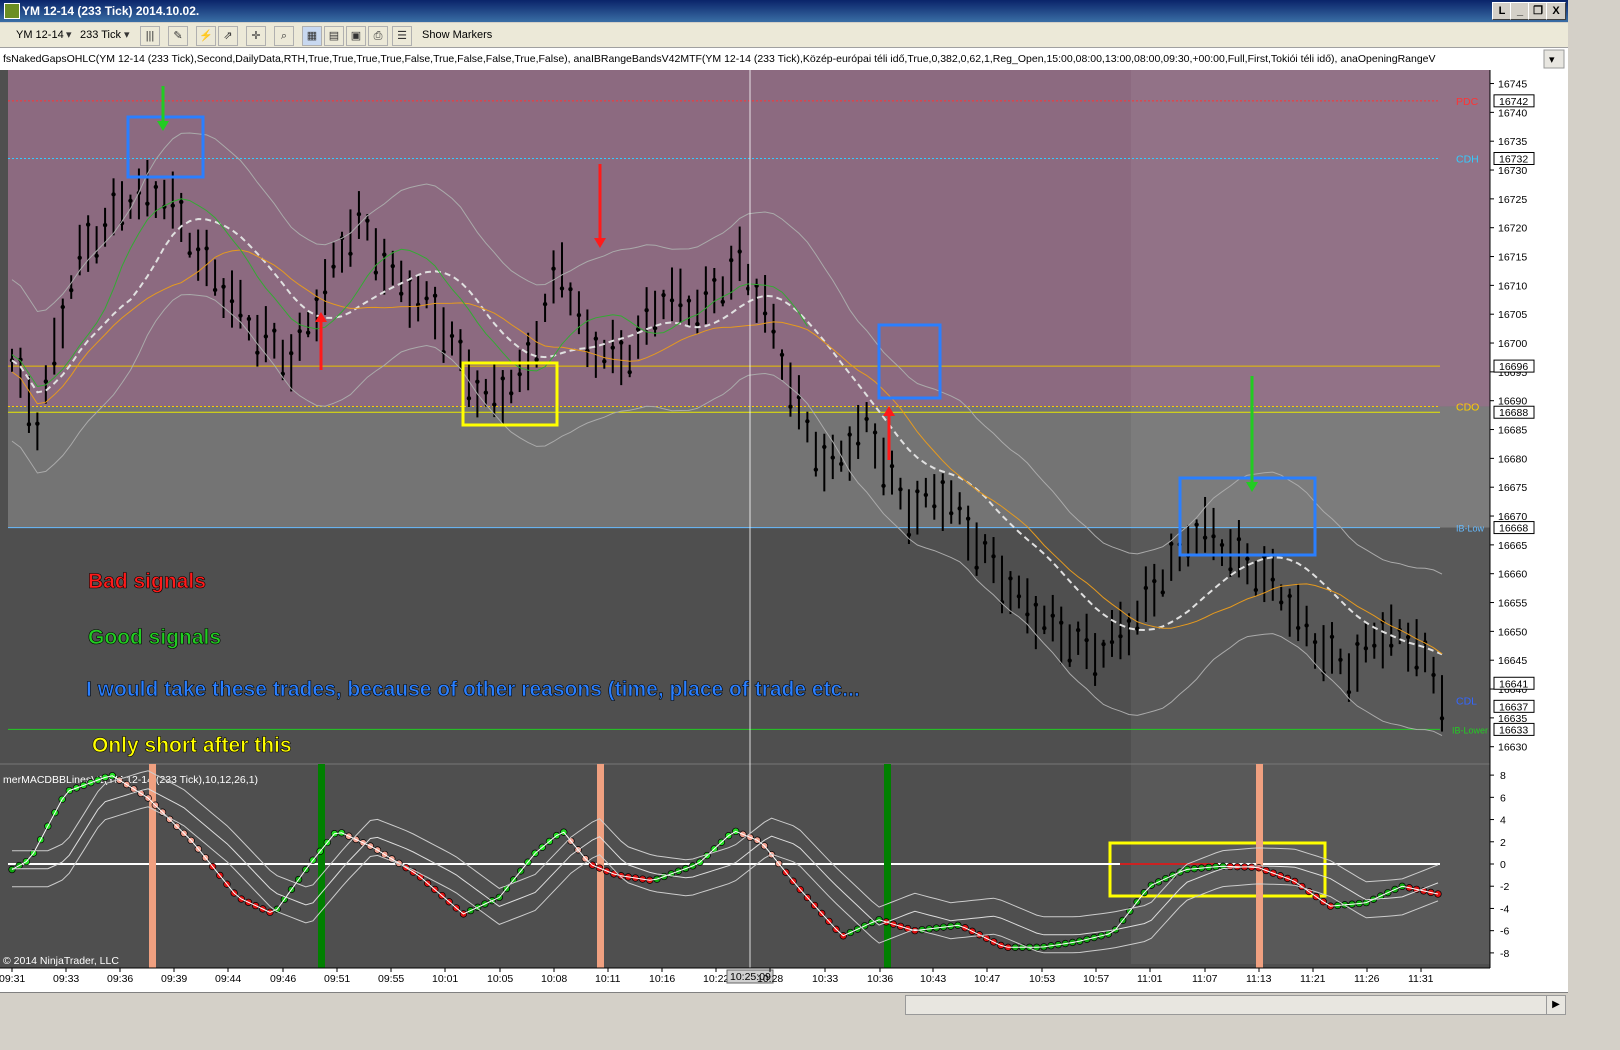  Describe the element at coordinates (206, 36) in the screenshot. I see `indicator-icon: ⚡` at that location.